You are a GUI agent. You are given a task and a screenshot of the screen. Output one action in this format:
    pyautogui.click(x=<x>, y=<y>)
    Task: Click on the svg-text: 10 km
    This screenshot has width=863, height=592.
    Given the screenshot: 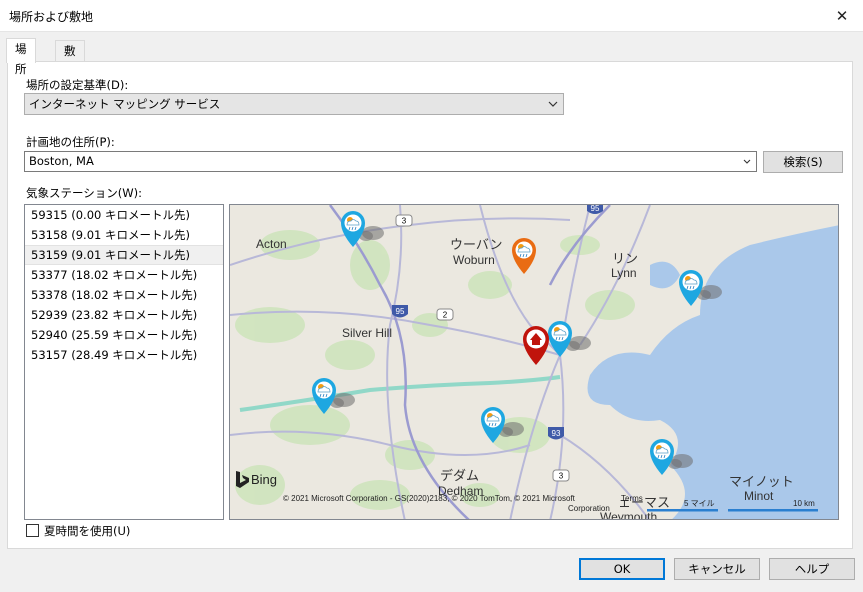 What is the action you would take?
    pyautogui.click(x=804, y=503)
    